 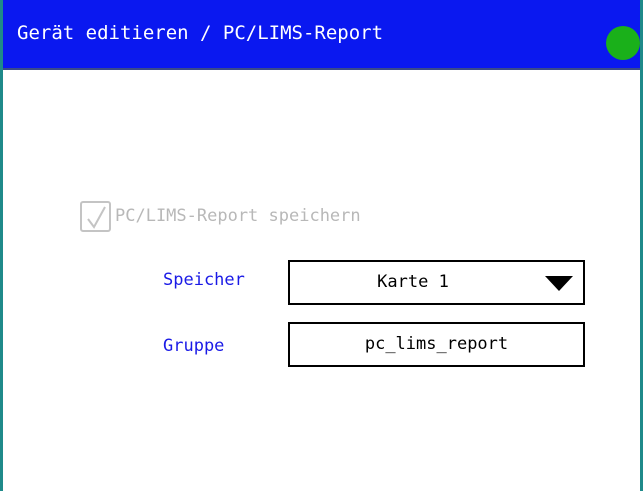 I want to click on checkmark-icon, so click(x=96, y=217).